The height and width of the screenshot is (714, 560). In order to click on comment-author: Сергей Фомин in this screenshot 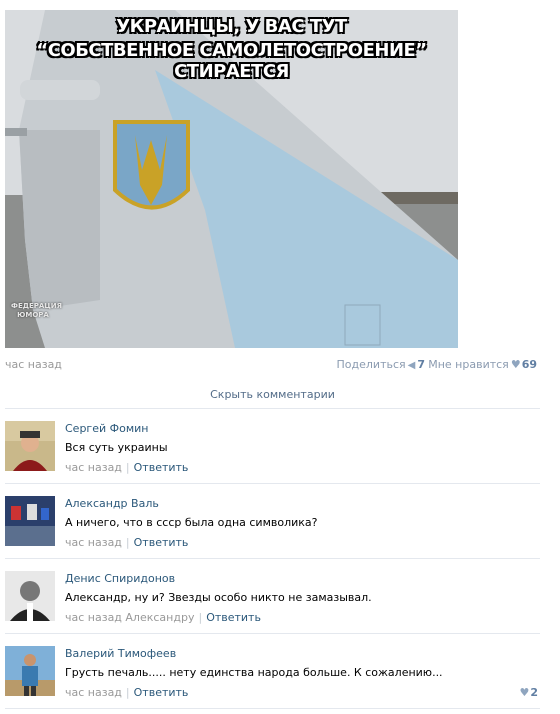, I will do `click(106, 428)`.